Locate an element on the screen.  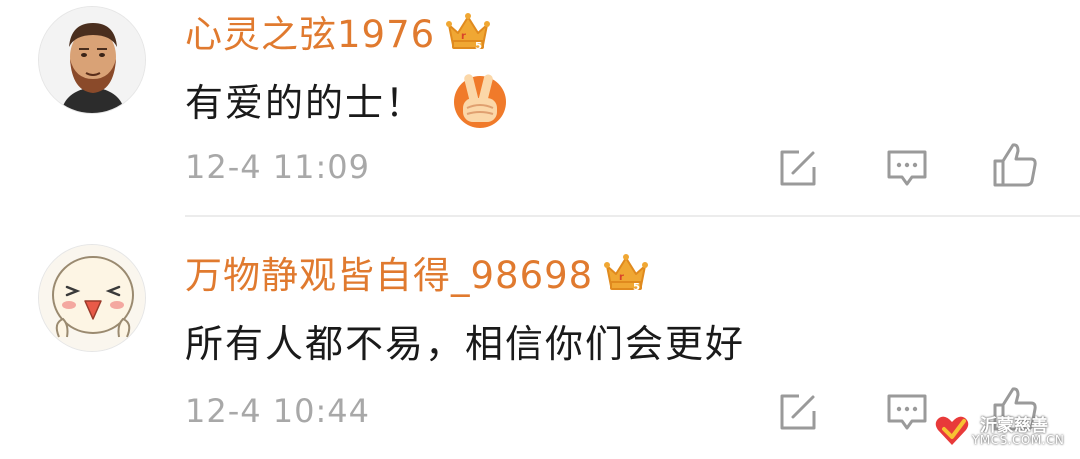
username-row: 万物静观皆自得_98698 r 5 is located at coordinates (417, 272).